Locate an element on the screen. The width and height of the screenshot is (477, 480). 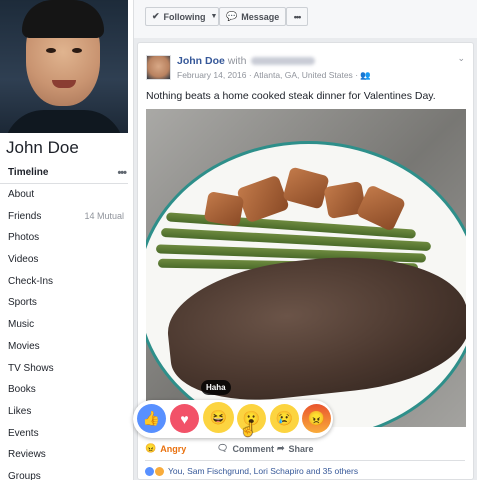
nav-item-label: Photos is located at coordinates (24, 238).